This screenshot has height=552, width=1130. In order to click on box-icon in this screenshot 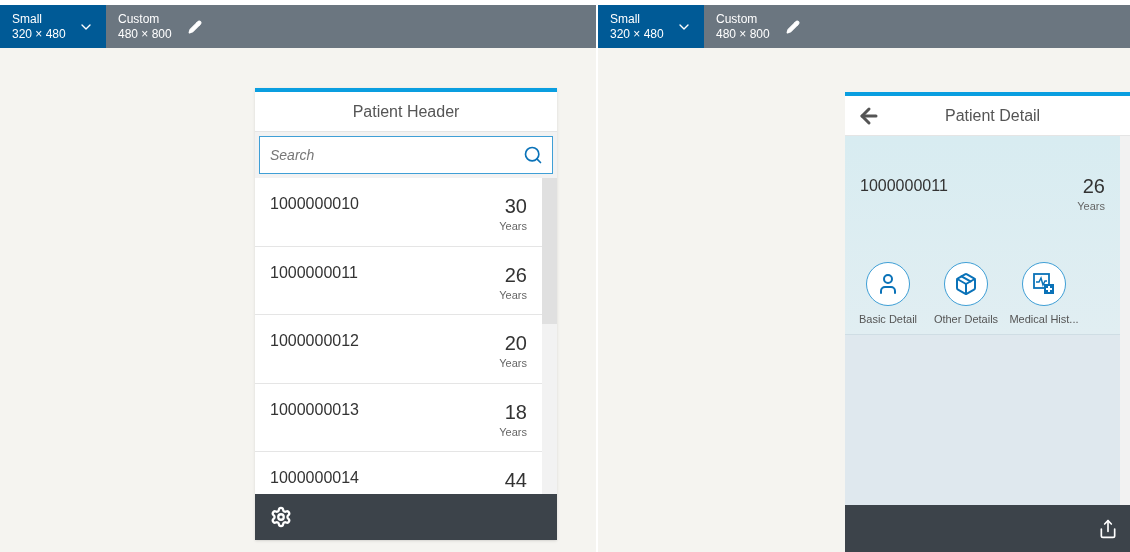, I will do `click(966, 283)`.